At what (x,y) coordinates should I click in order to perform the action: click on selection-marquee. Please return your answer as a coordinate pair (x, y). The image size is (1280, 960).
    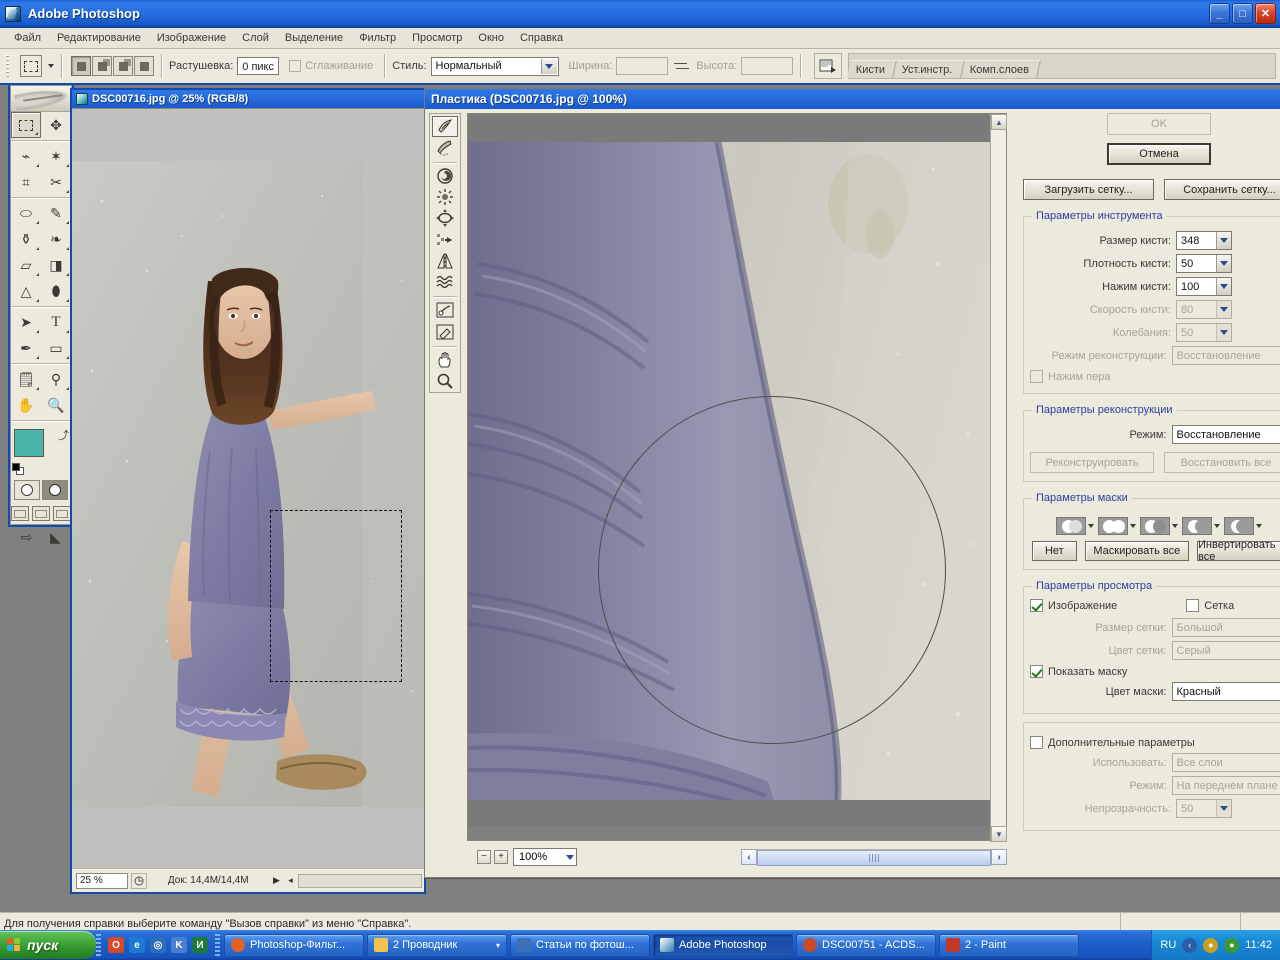
    Looking at the image, I should click on (336, 596).